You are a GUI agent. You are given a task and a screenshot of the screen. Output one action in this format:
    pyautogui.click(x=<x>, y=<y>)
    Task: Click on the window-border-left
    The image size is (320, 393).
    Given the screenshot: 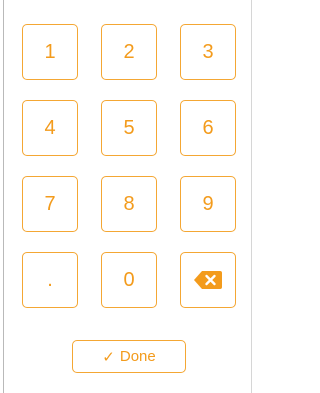 What is the action you would take?
    pyautogui.click(x=3, y=196)
    